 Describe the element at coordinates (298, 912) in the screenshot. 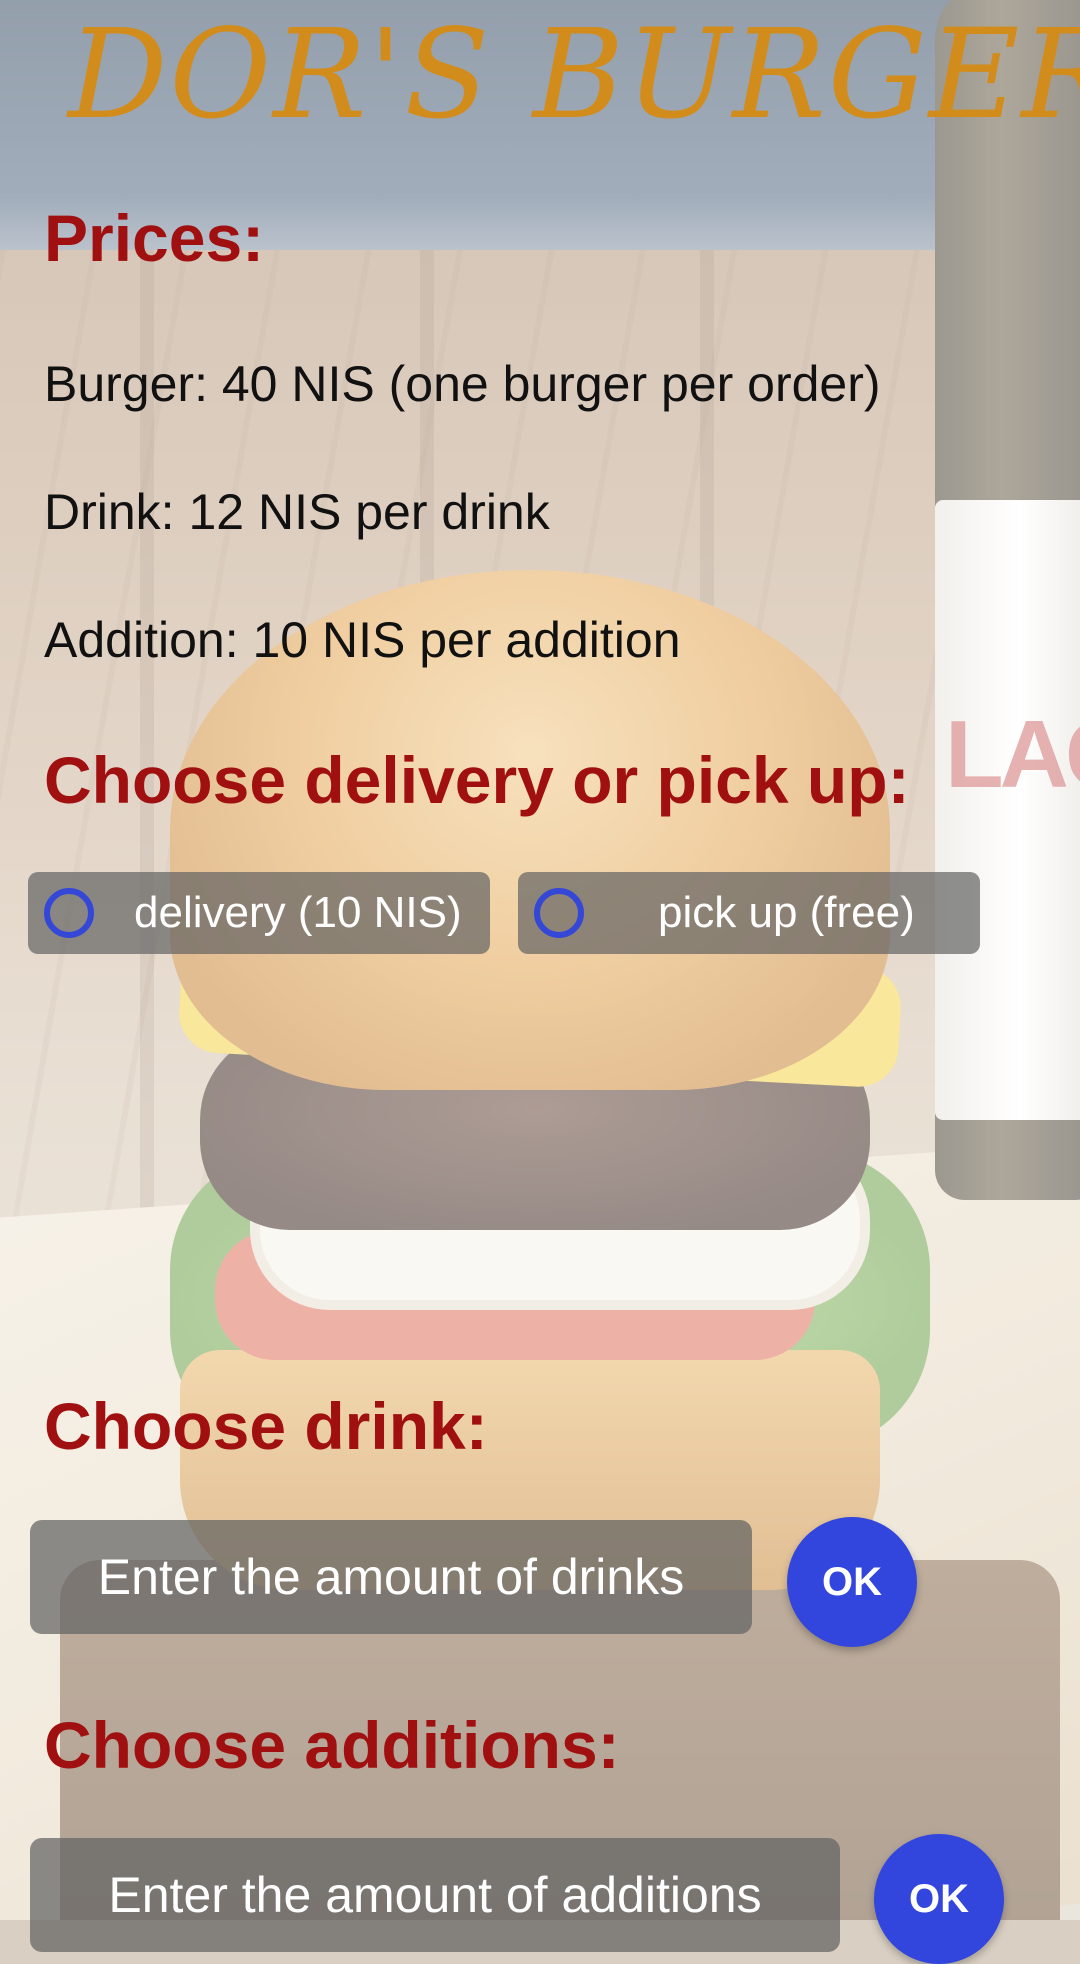

I see `radio-delivery-label: delivery (10 NIS)` at that location.